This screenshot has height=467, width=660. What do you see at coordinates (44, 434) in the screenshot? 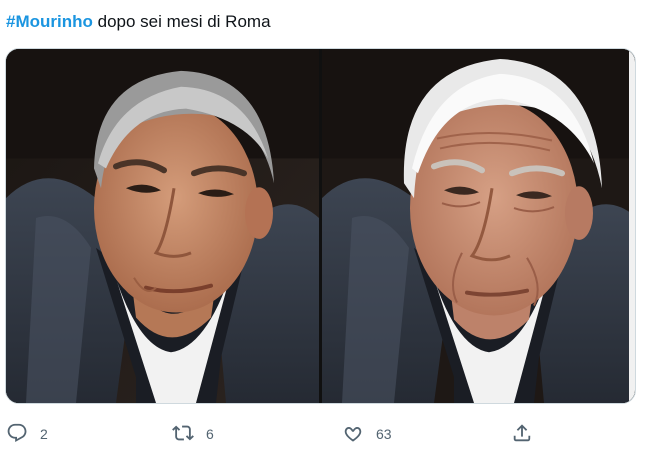
I see `reply-count: 2` at bounding box center [44, 434].